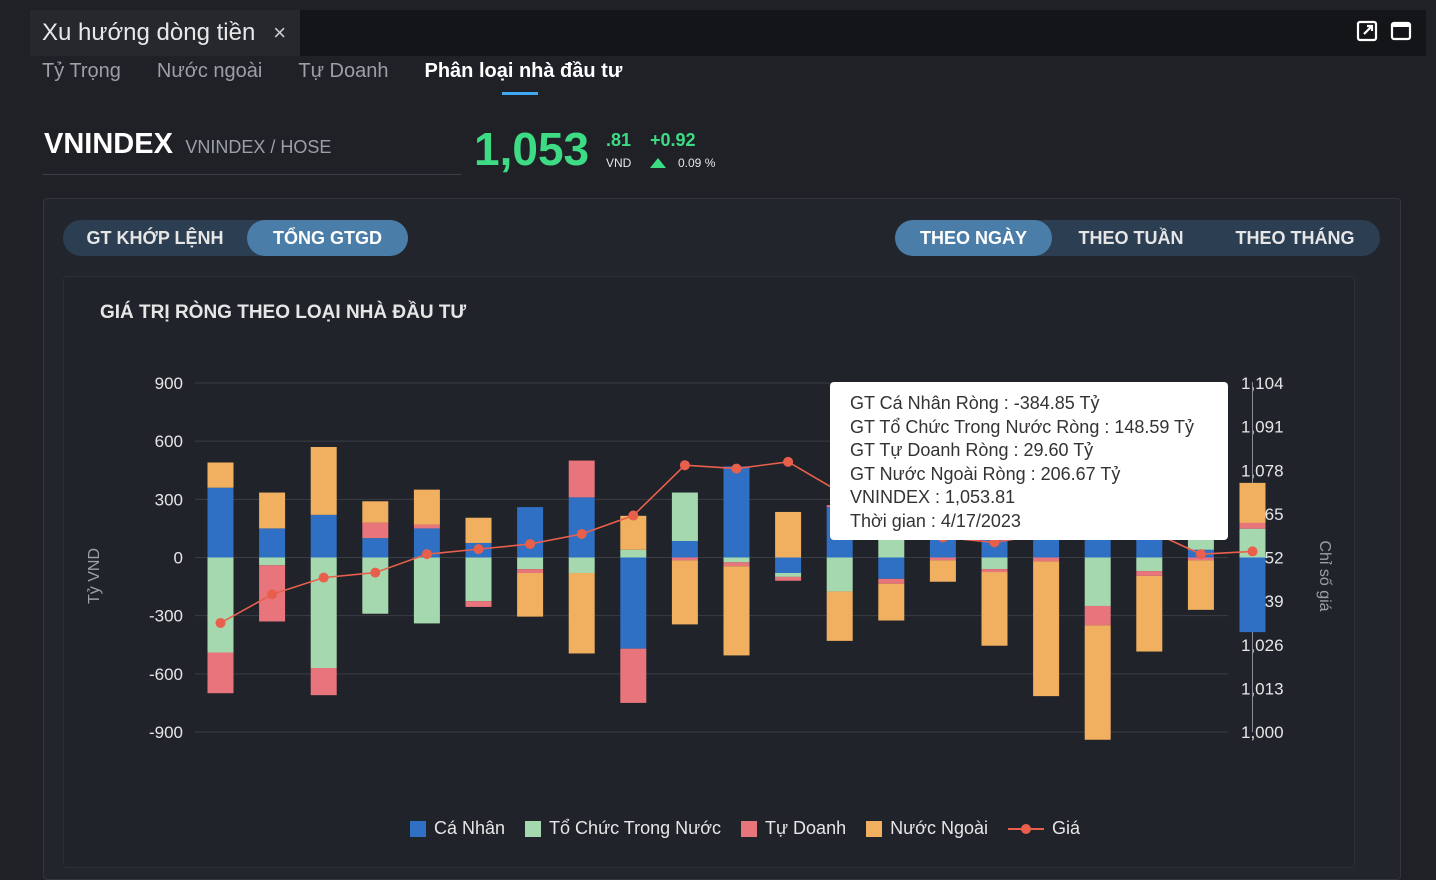 The width and height of the screenshot is (1436, 880). Describe the element at coordinates (166, 732) in the screenshot. I see `y-tick-label: -900` at that location.